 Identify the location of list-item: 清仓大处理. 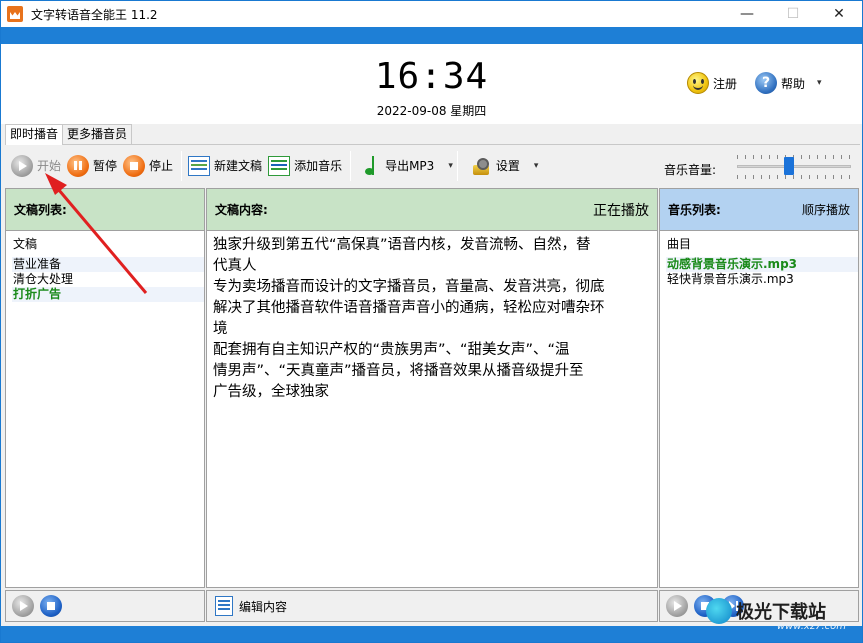
(108, 279).